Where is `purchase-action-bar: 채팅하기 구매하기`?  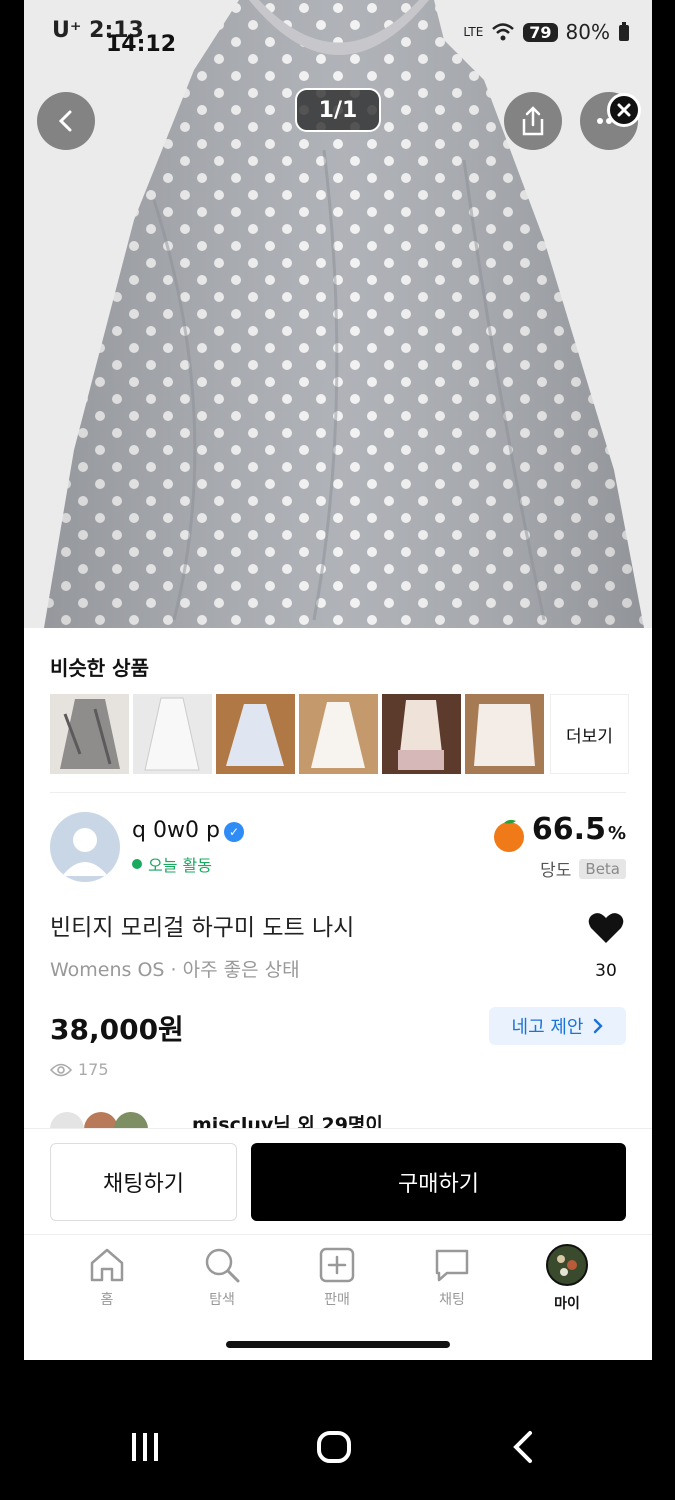 purchase-action-bar: 채팅하기 구매하기 is located at coordinates (338, 1180).